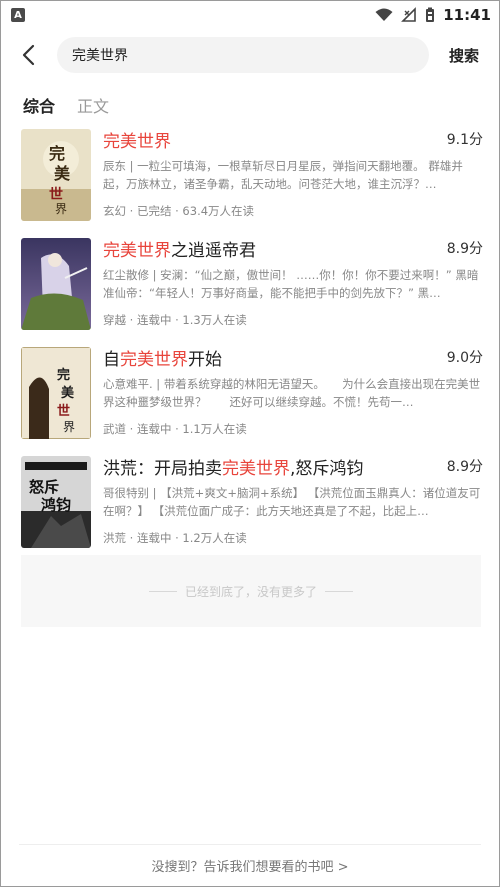 The width and height of the screenshot is (500, 887). What do you see at coordinates (44, 487) in the screenshot?
I see `svg-text: 怒斥` at bounding box center [44, 487].